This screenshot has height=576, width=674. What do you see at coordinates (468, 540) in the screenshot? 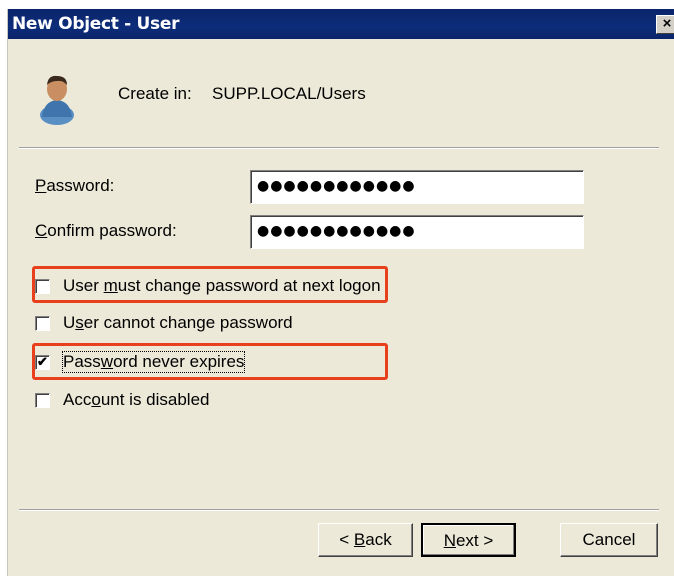
I see `next-button: Next >` at bounding box center [468, 540].